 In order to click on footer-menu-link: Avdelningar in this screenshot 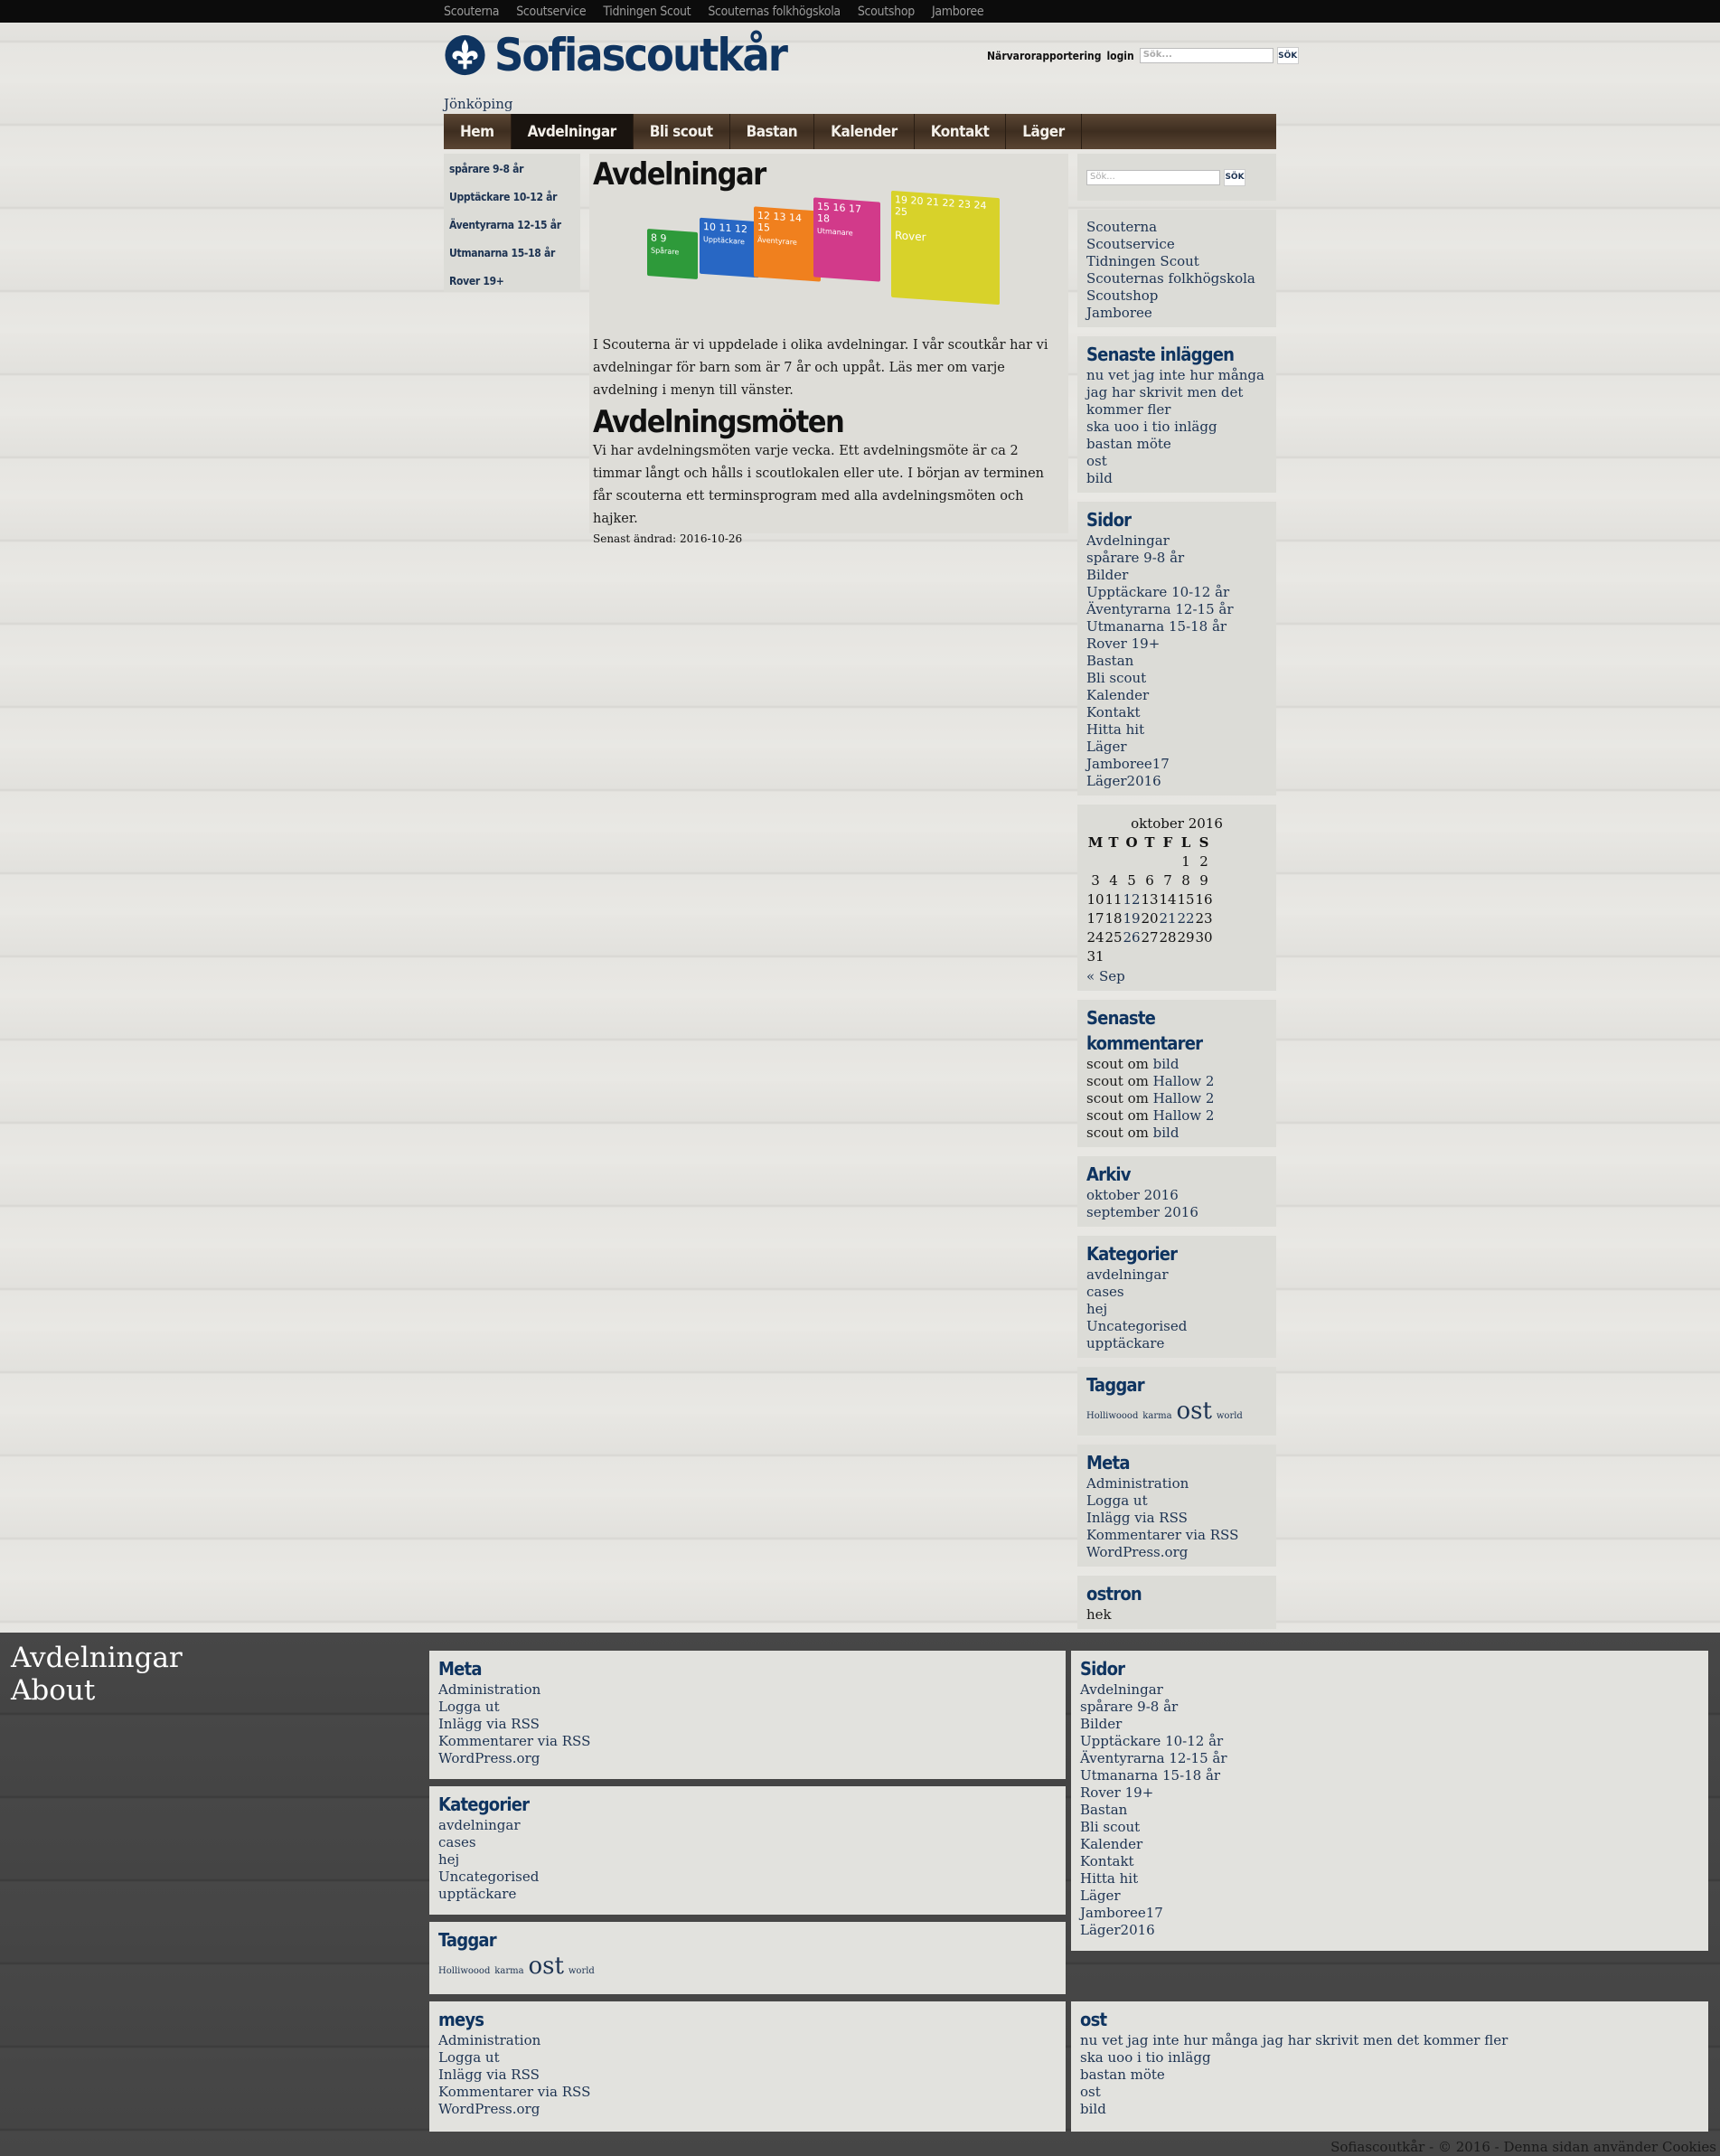, I will do `click(97, 1658)`.